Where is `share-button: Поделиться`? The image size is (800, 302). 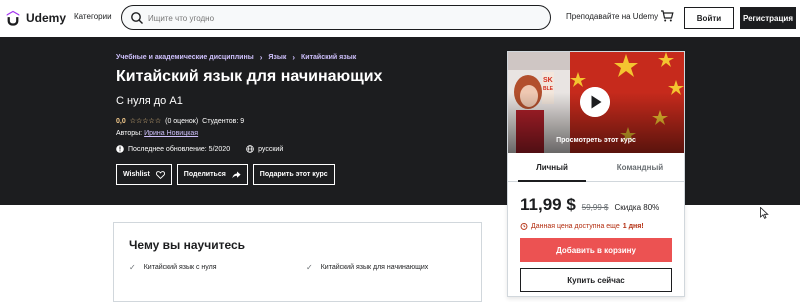 share-button: Поделиться is located at coordinates (212, 174).